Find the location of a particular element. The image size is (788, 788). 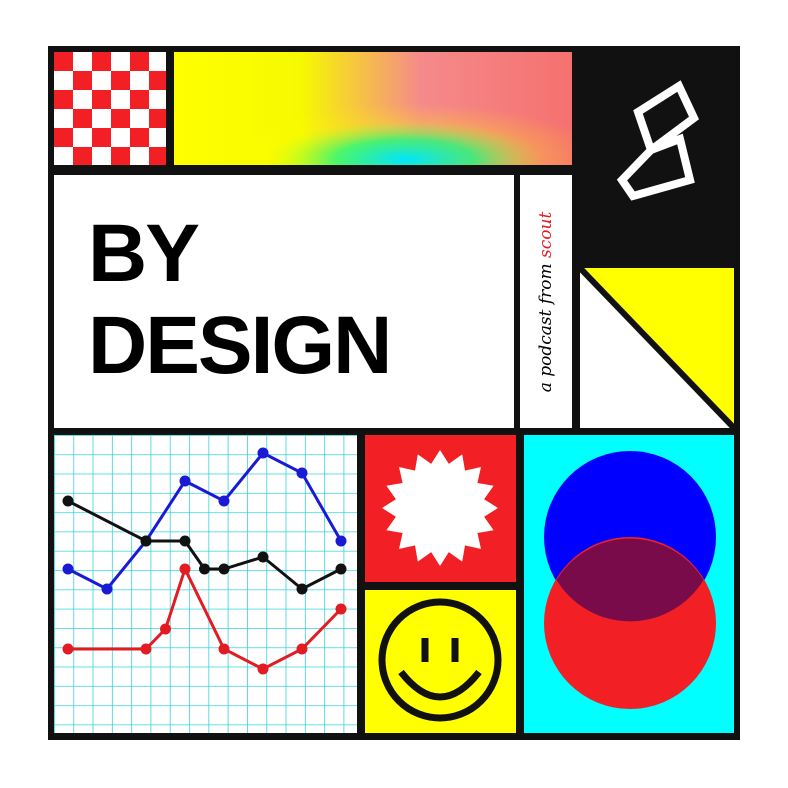

tagline-text: a podcast from scout is located at coordinates (546, 301).